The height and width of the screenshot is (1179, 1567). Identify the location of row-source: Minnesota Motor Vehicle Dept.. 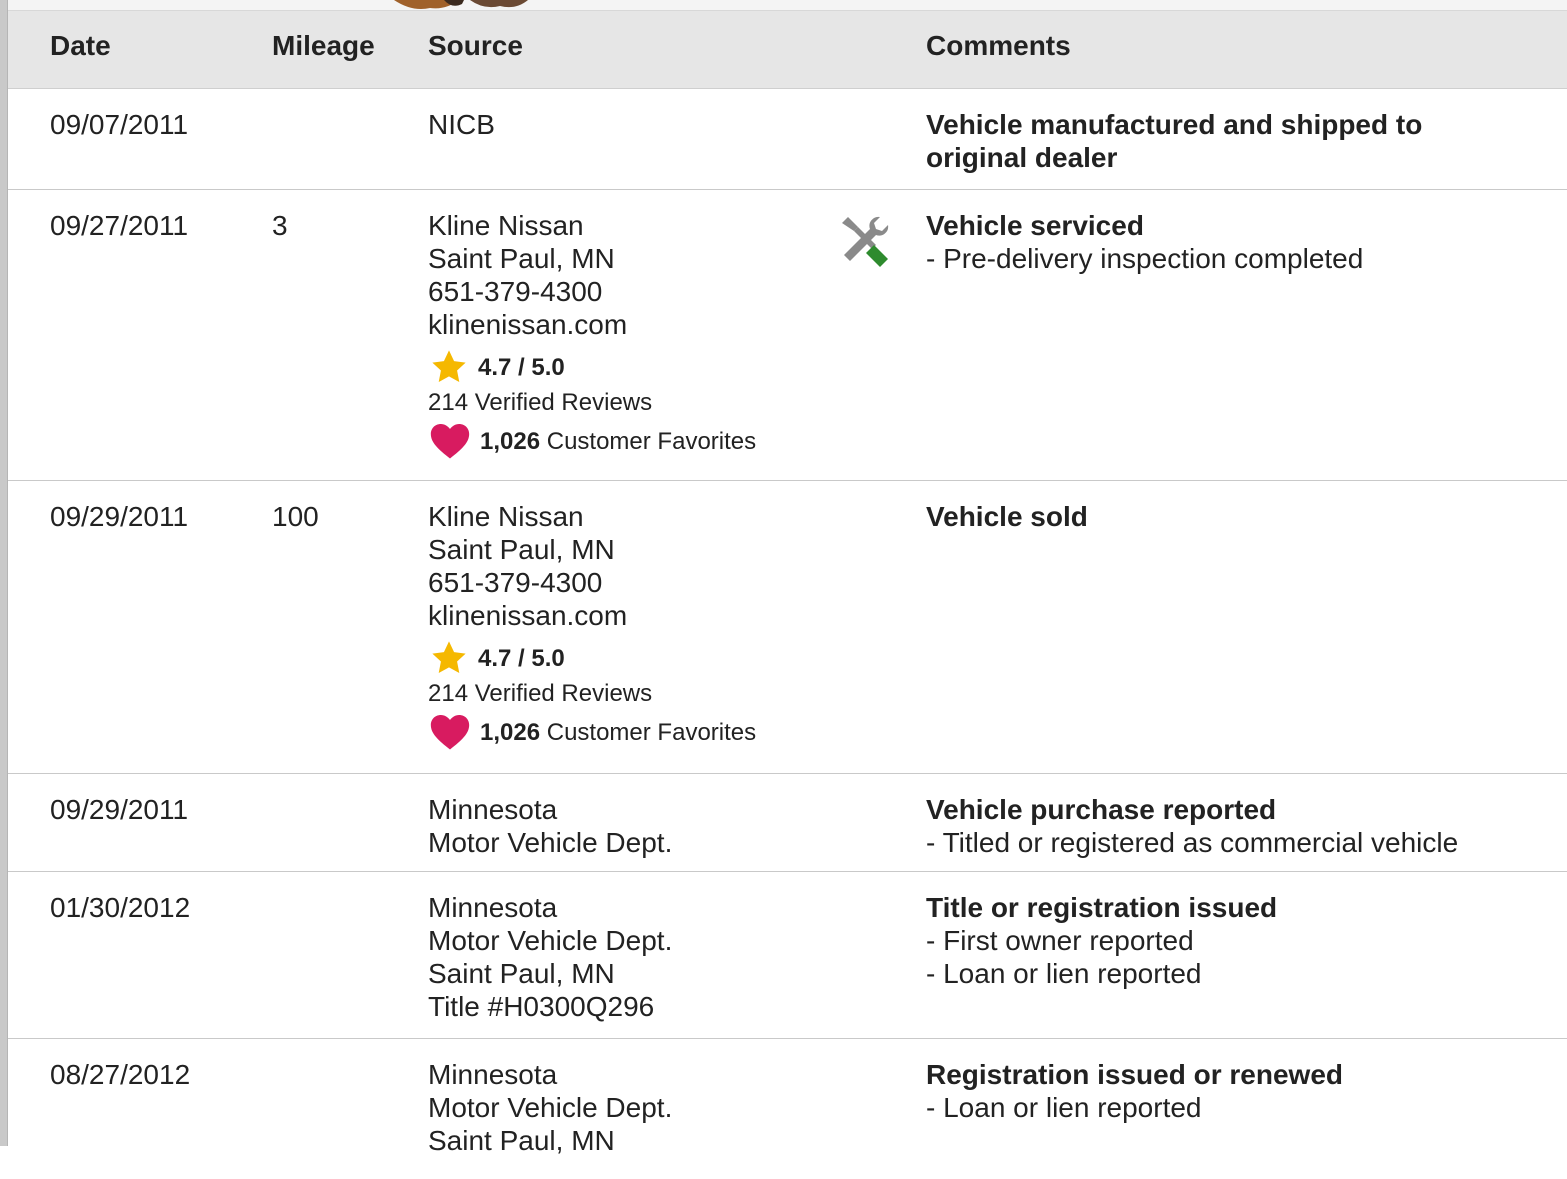
(550, 826).